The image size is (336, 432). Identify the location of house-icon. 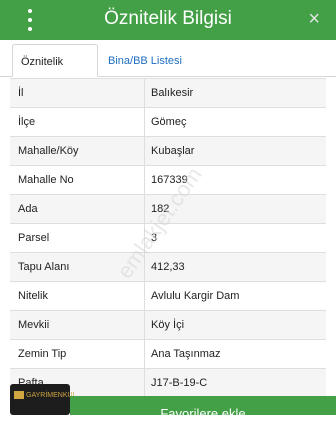
(19, 395).